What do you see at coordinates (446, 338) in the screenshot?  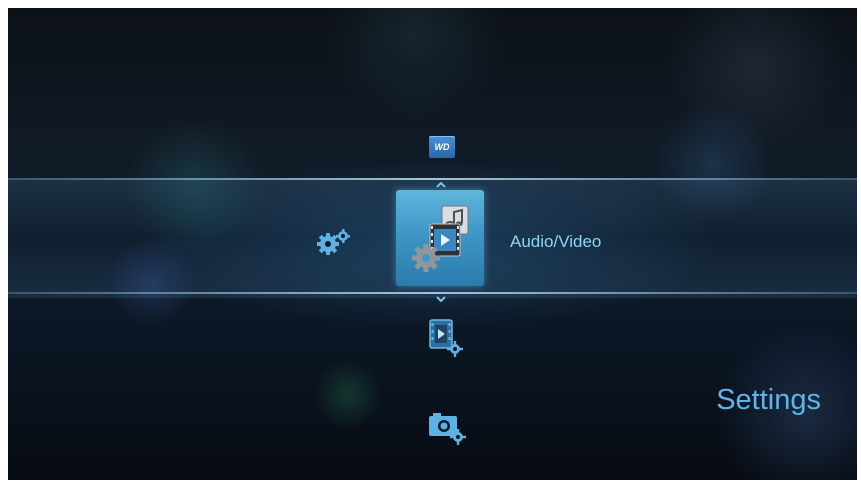 I see `video-settings-icon` at bounding box center [446, 338].